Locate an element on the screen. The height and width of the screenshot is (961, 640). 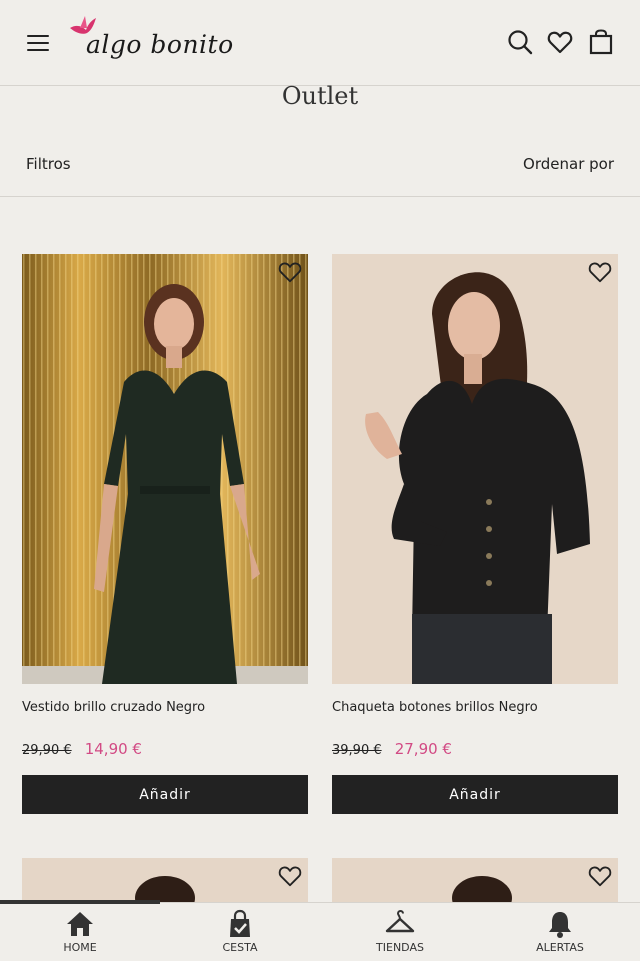
scroll-progress-bar is located at coordinates (80, 902).